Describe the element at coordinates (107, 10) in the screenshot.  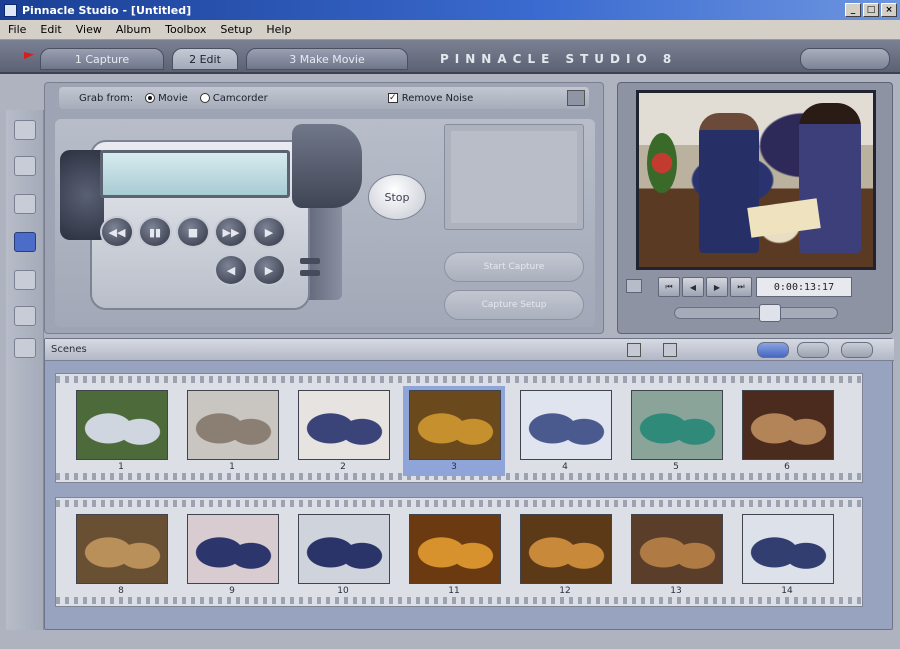
I see `window-title: Pinnacle Studio - [Untitled]` at that location.